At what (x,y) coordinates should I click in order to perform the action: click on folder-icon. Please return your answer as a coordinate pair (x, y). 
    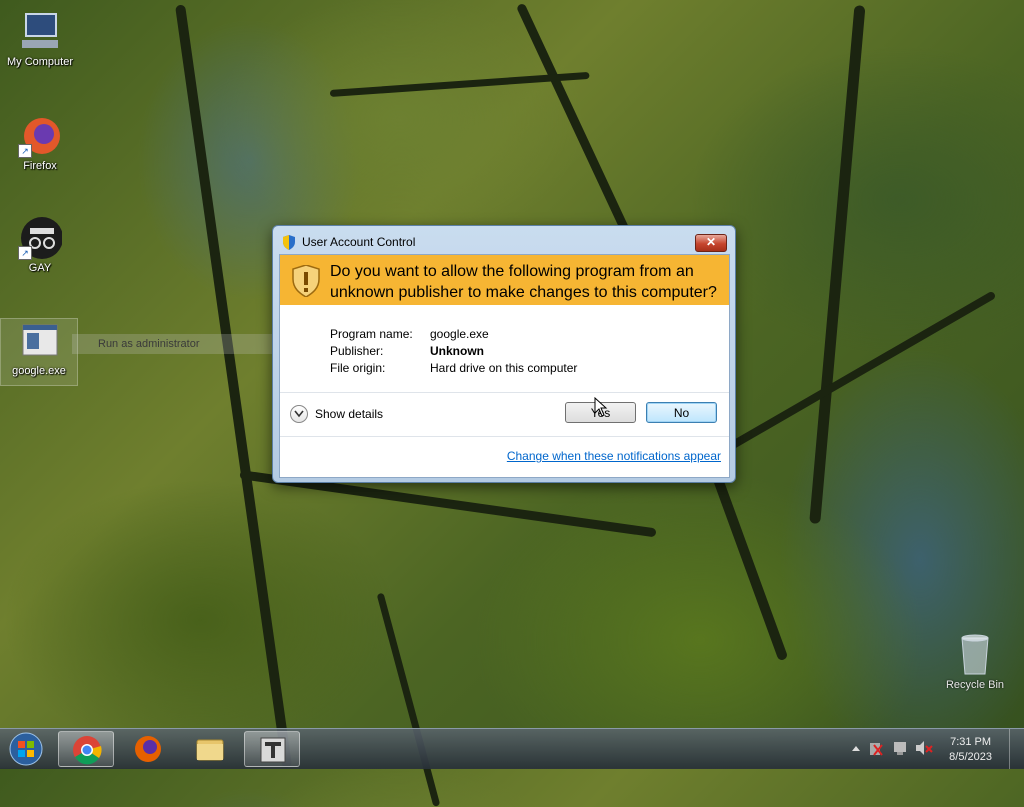
    Looking at the image, I should click on (210, 750).